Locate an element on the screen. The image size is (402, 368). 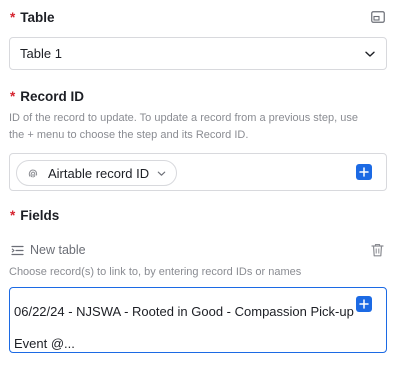
fields-label-text: Fields is located at coordinates (40, 215).